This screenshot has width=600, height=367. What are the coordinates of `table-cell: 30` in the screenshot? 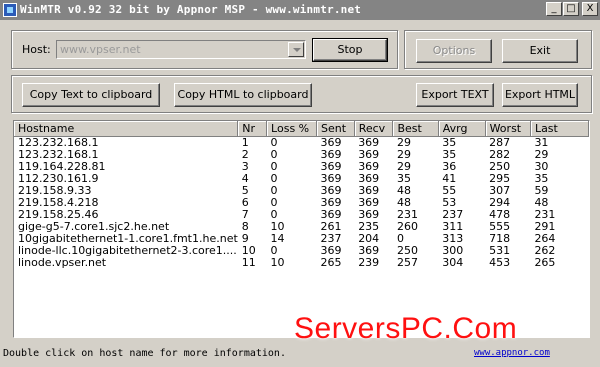 It's located at (541, 167).